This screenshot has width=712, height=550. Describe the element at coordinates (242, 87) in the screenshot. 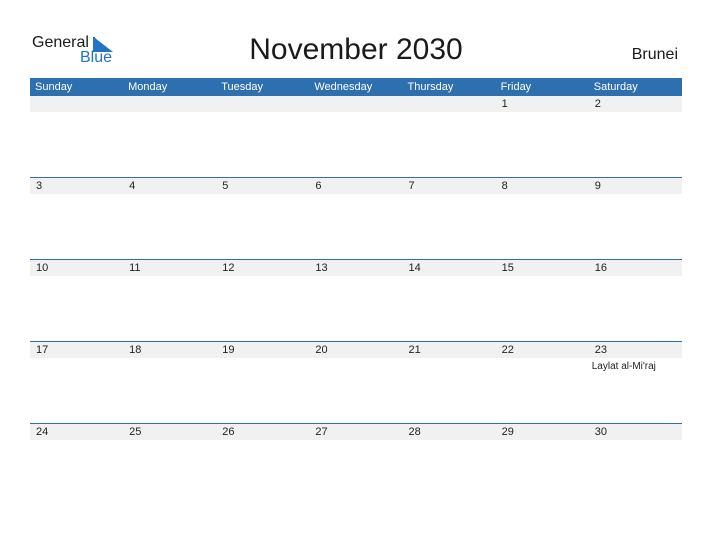

I see `weekday-tuesday: Tuesday` at that location.